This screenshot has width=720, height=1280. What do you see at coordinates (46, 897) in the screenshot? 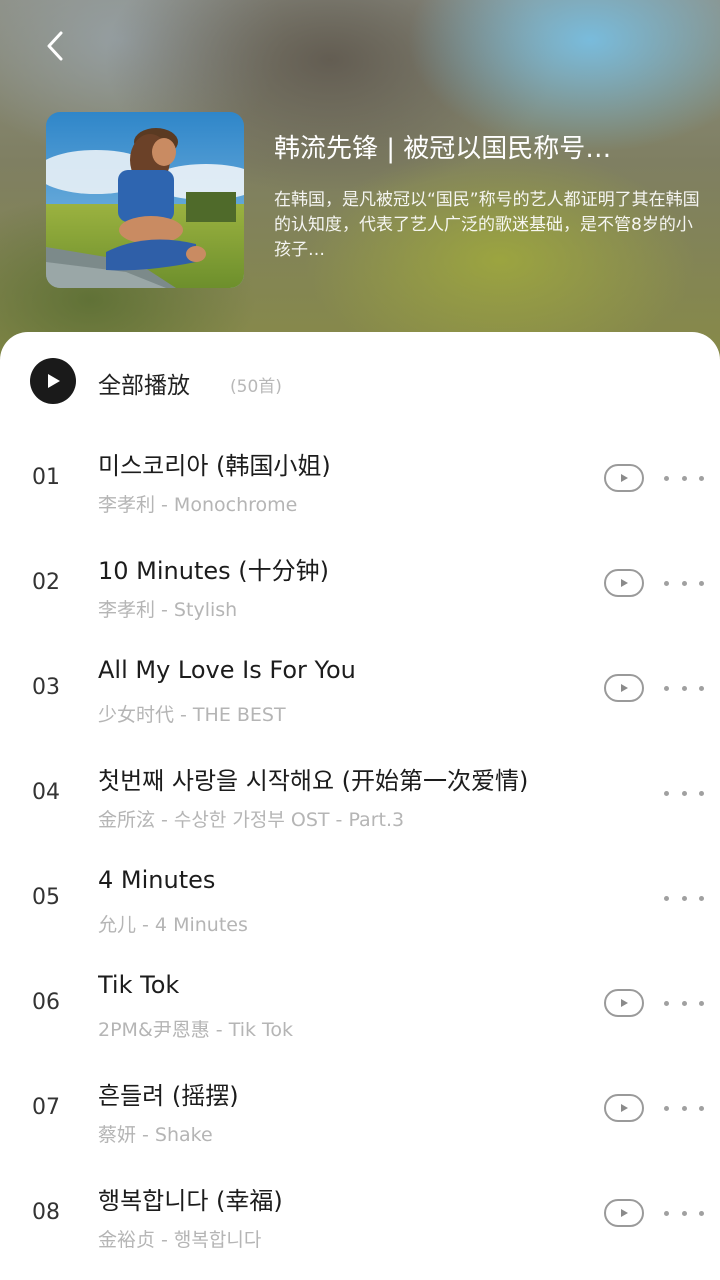
I see `track-number: 05` at bounding box center [46, 897].